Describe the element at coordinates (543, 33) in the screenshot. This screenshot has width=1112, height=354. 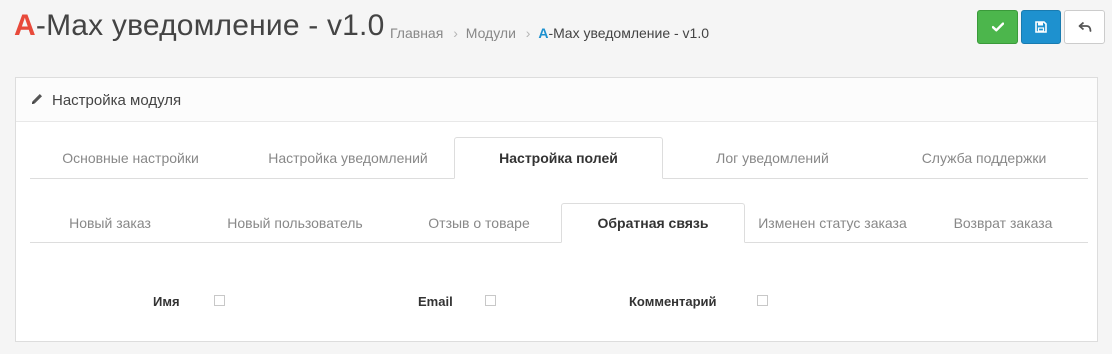
I see `breadcrumb-brand-letter: A` at that location.